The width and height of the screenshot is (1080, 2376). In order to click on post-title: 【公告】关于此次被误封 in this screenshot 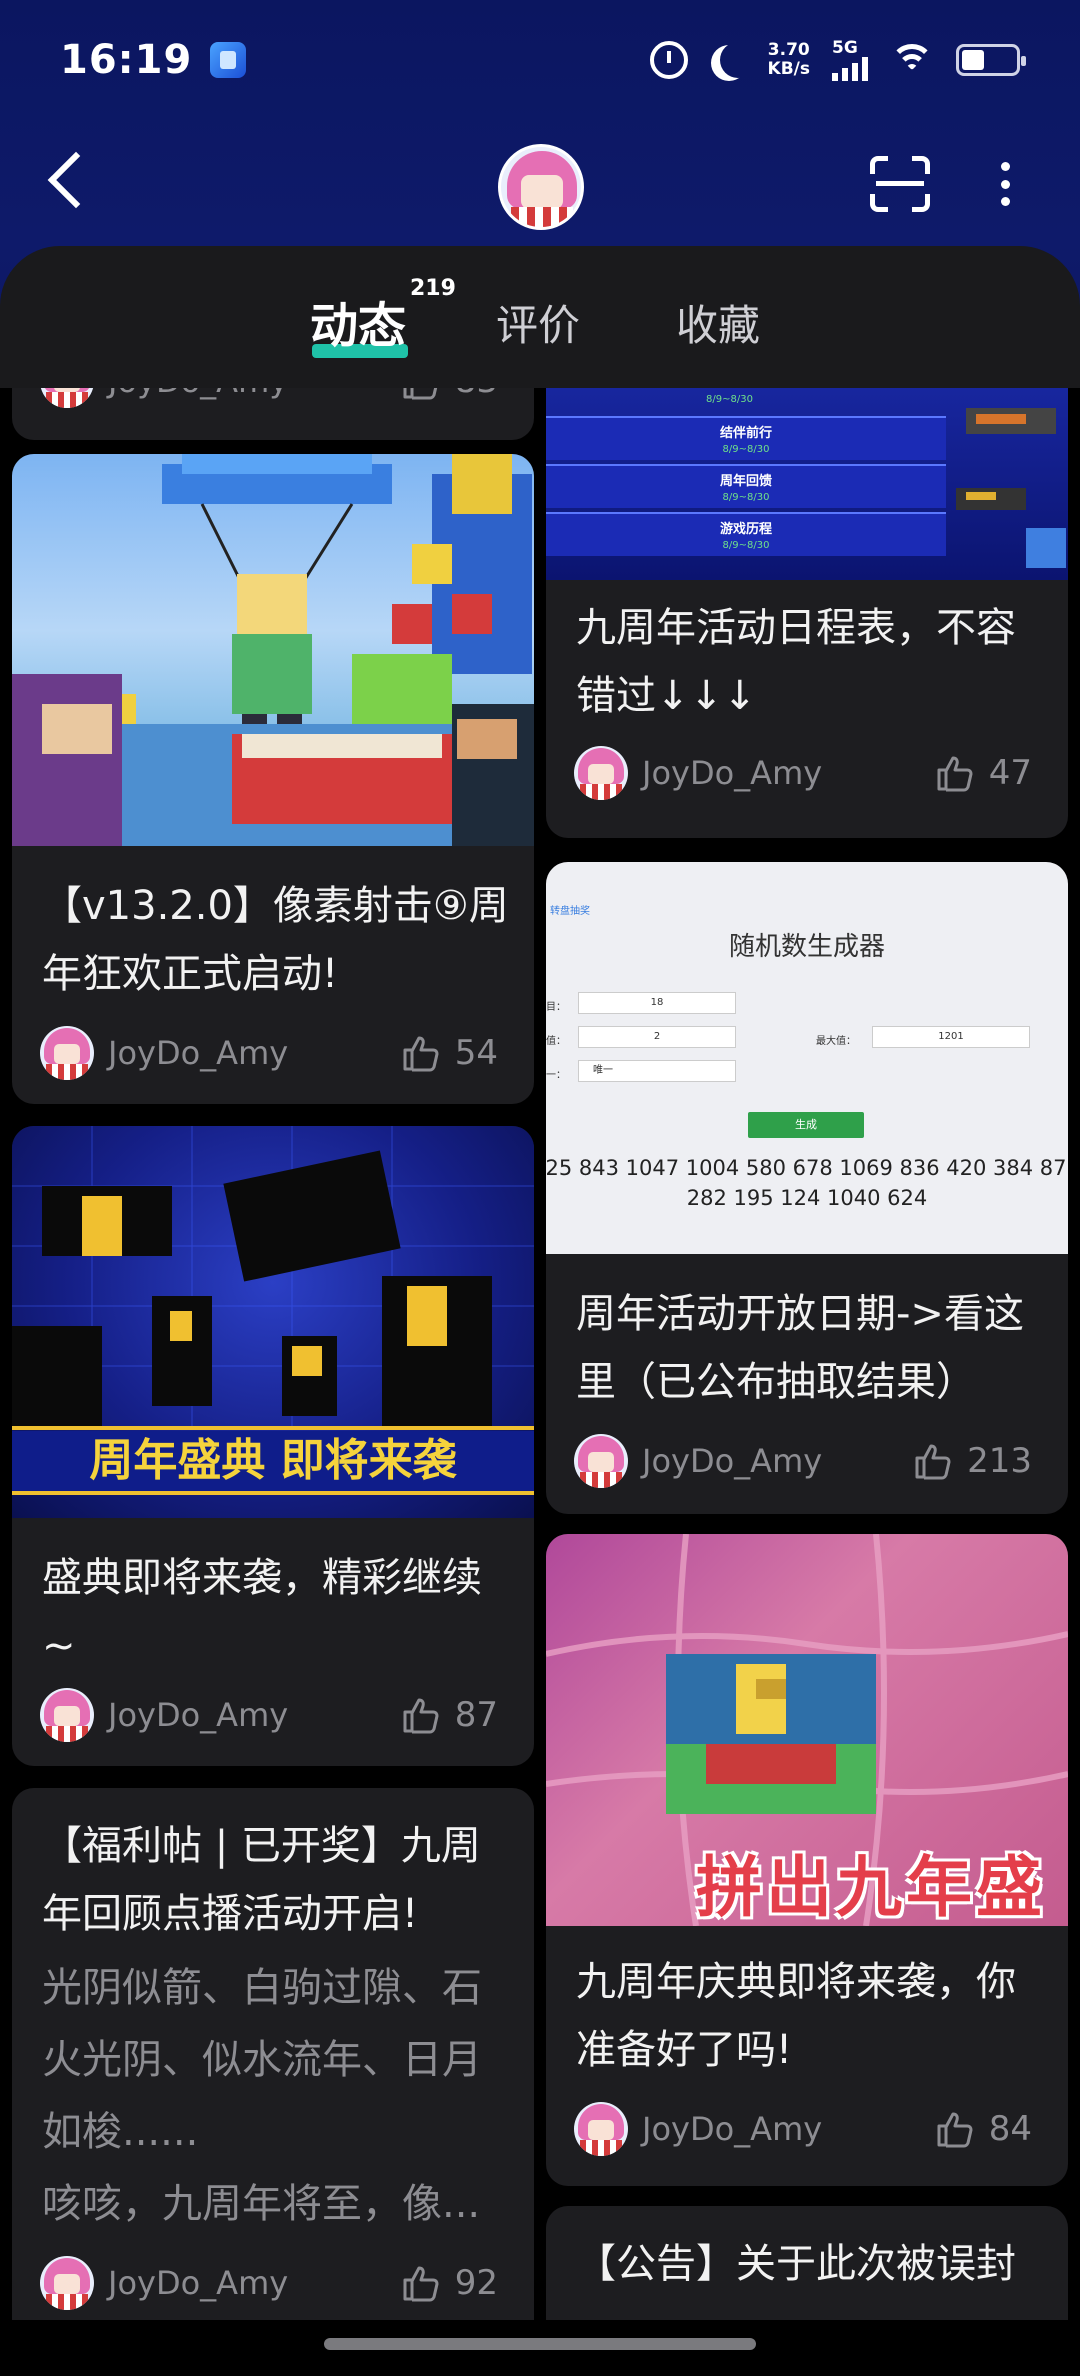, I will do `click(796, 2264)`.